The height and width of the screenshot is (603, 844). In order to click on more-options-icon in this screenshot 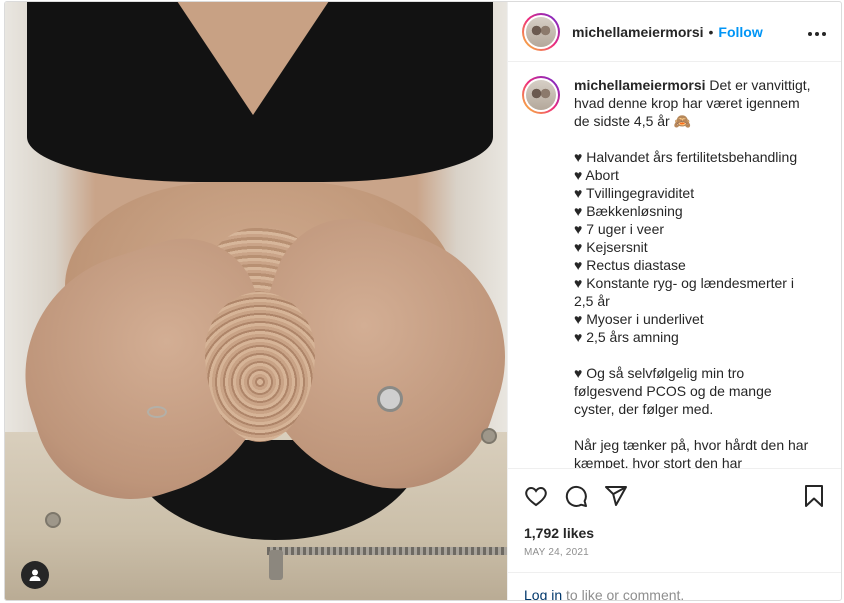, I will do `click(817, 31)`.